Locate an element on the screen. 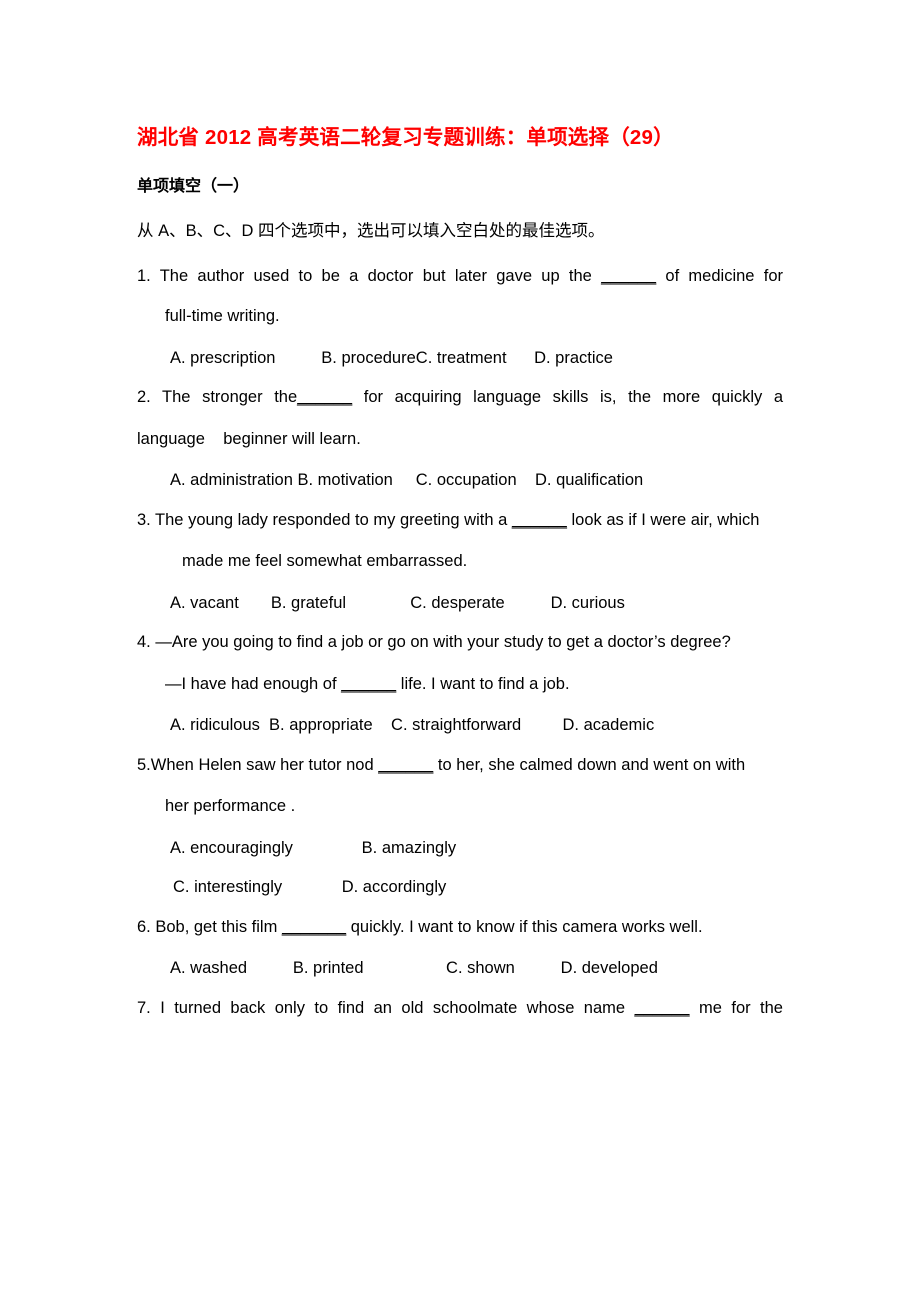 The height and width of the screenshot is (1302, 920). question-5-stem-pre: 5.When Helen saw her tutor nod is located at coordinates (258, 764).